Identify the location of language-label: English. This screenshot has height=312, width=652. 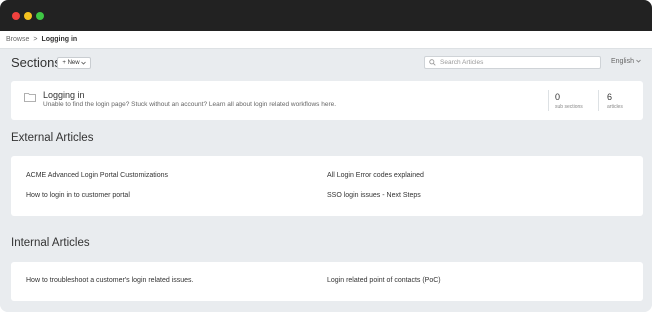
(622, 61).